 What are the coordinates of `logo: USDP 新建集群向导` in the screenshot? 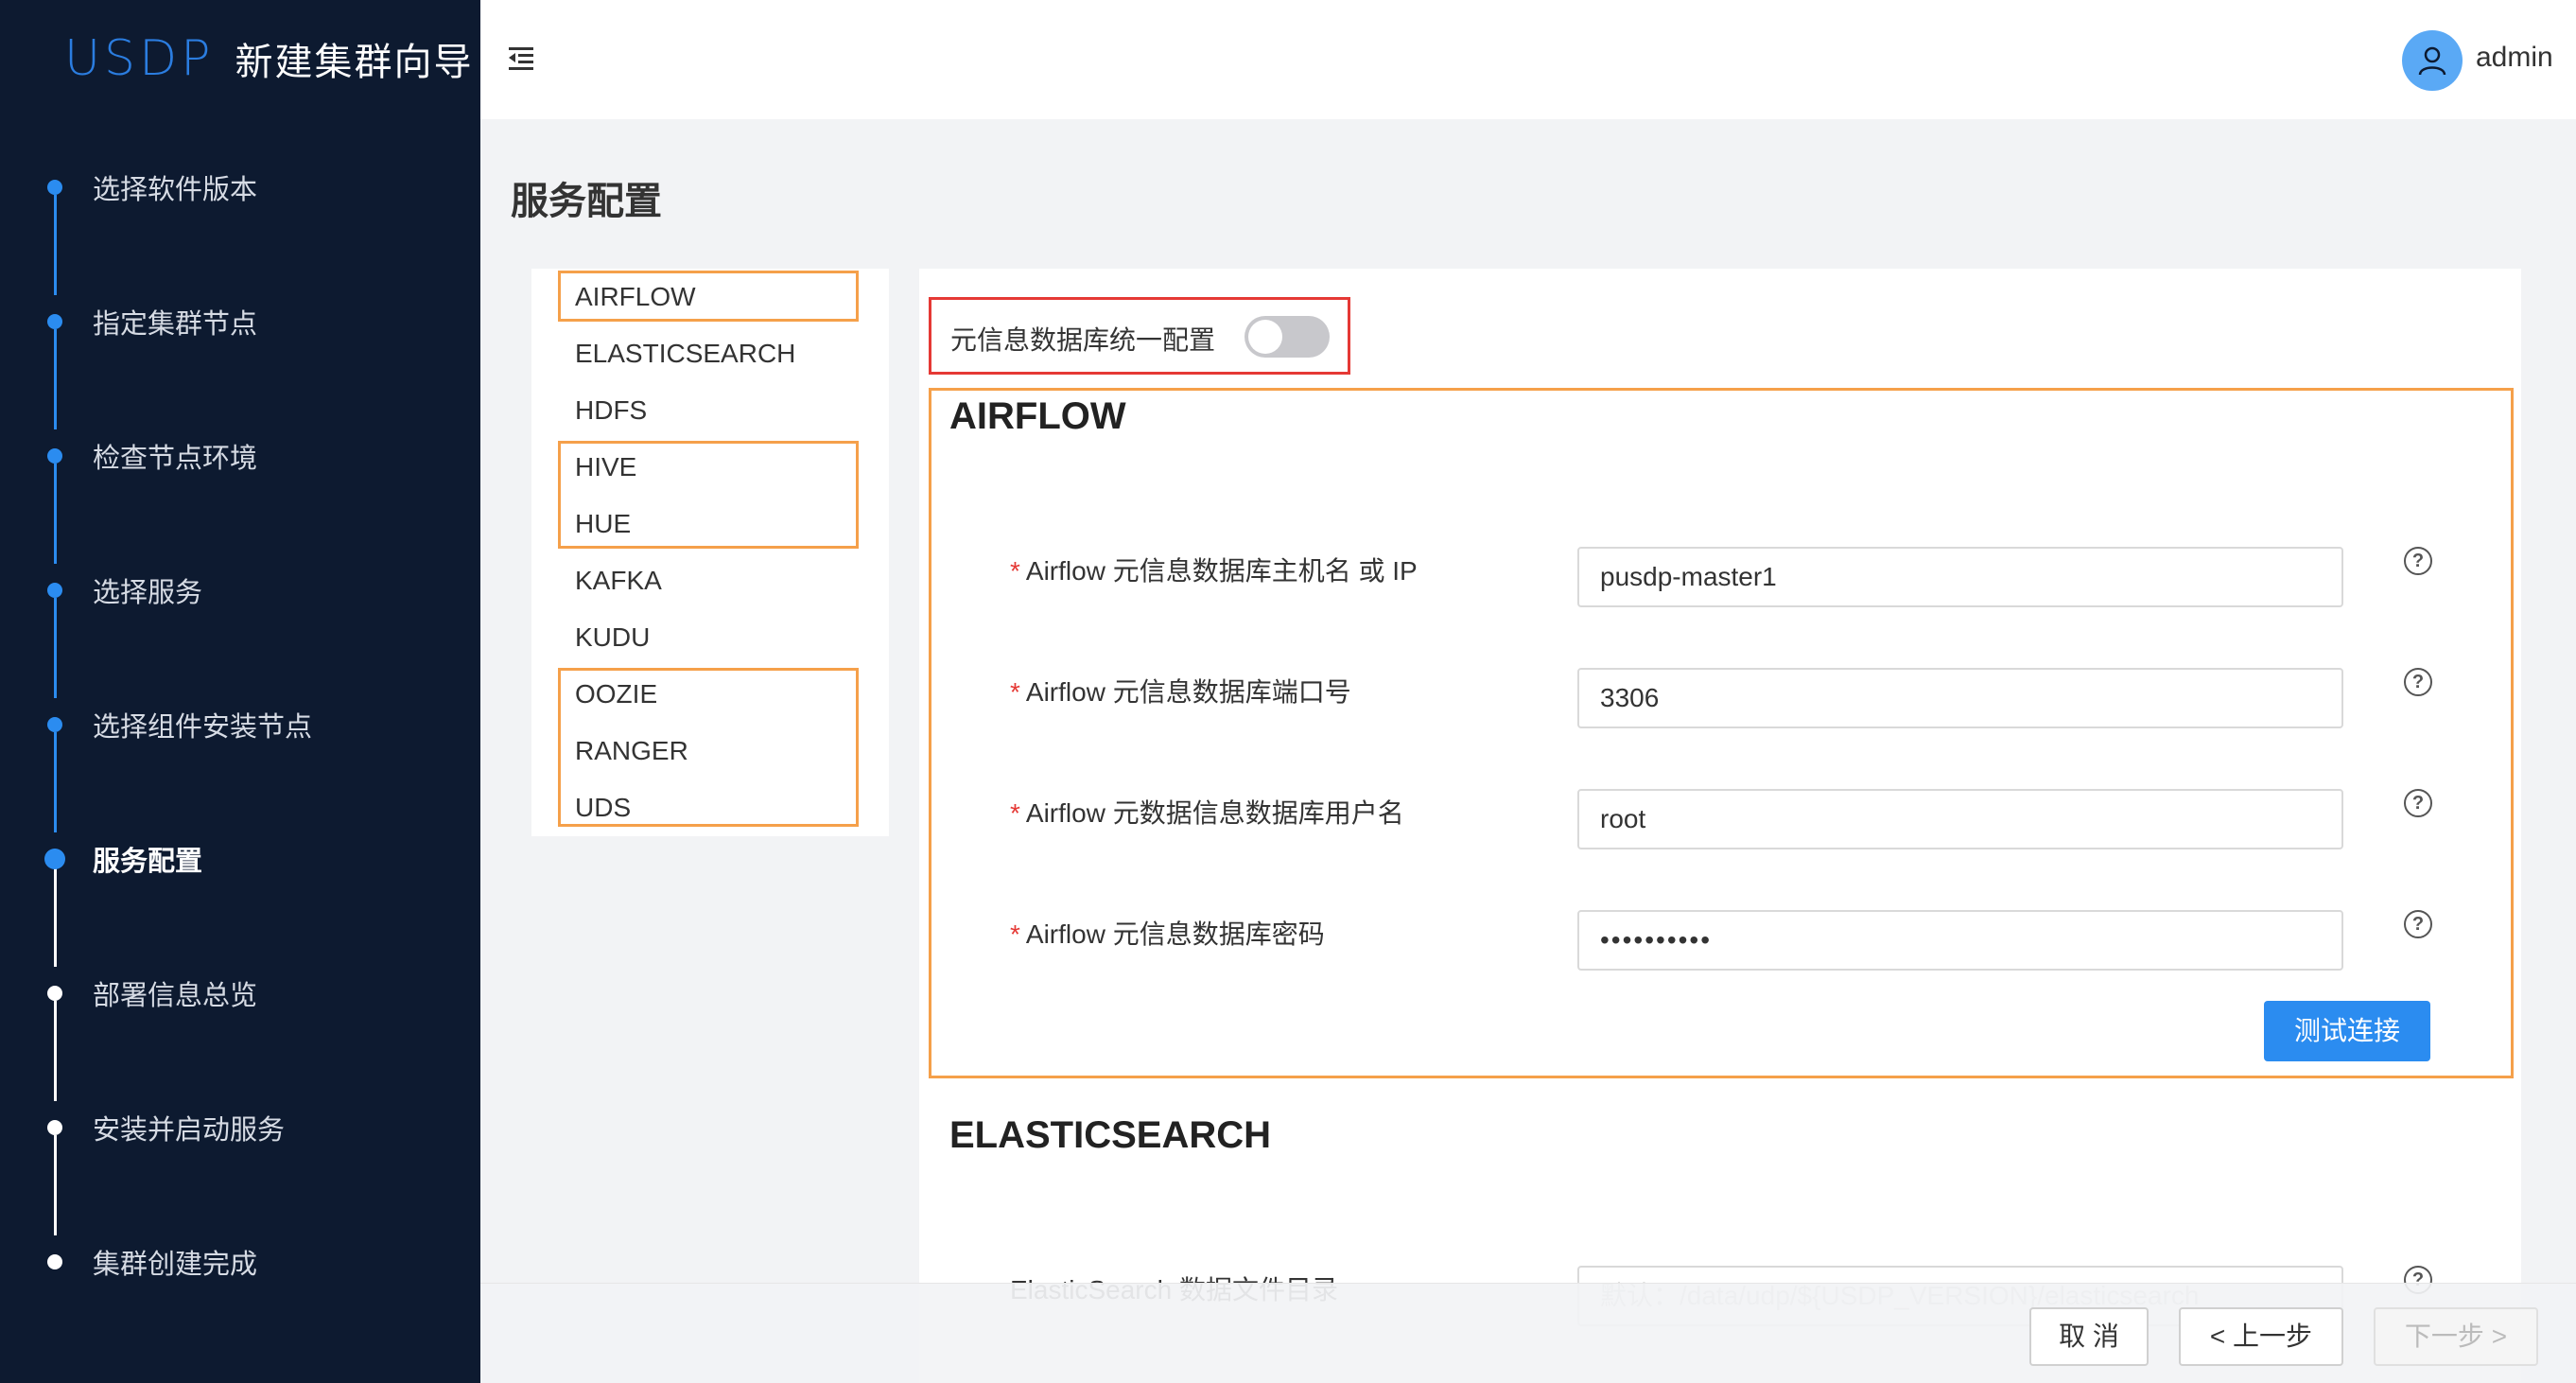 It's located at (269, 58).